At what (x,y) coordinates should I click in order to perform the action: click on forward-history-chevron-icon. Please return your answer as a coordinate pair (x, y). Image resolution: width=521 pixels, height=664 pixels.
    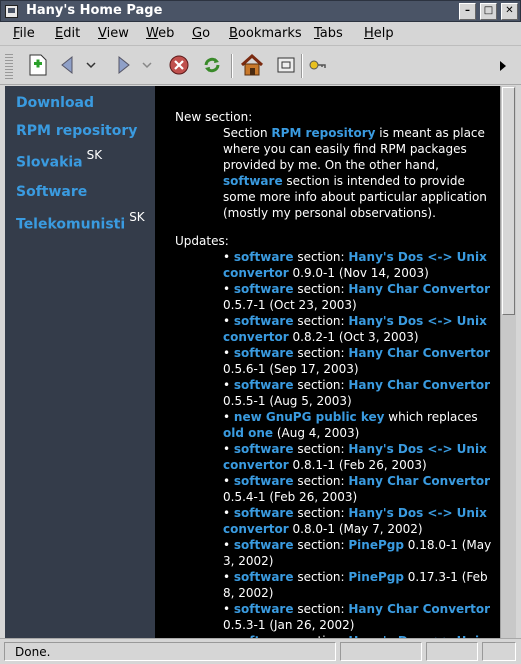
    Looking at the image, I should click on (147, 65).